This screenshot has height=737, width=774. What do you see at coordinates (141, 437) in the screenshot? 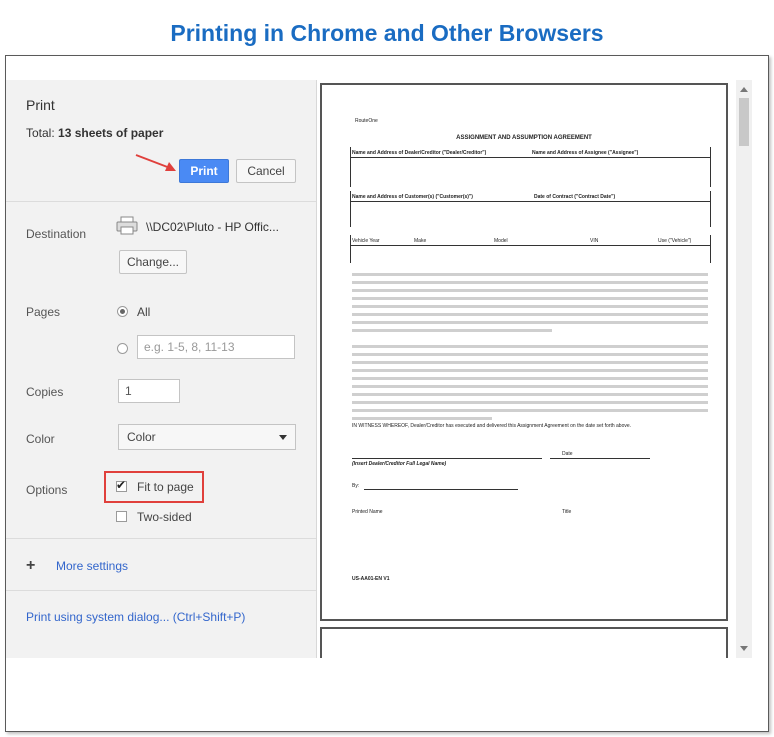
I see `color-select-value: Color` at bounding box center [141, 437].